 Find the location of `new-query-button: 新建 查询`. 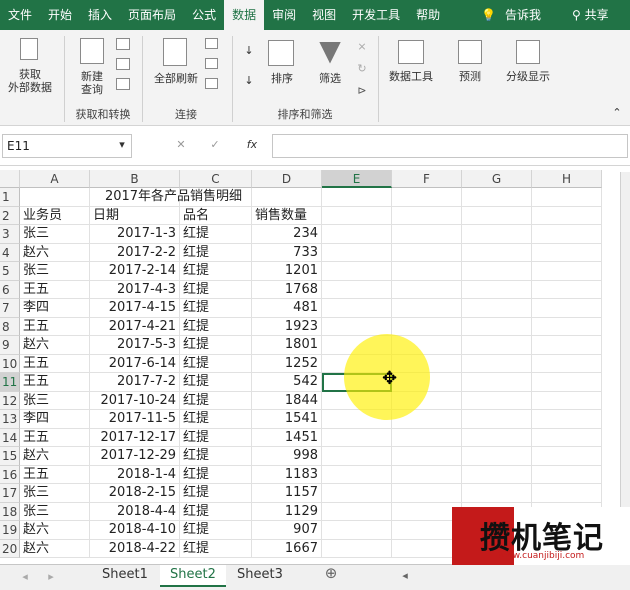

new-query-button: 新建 查询 is located at coordinates (92, 83).